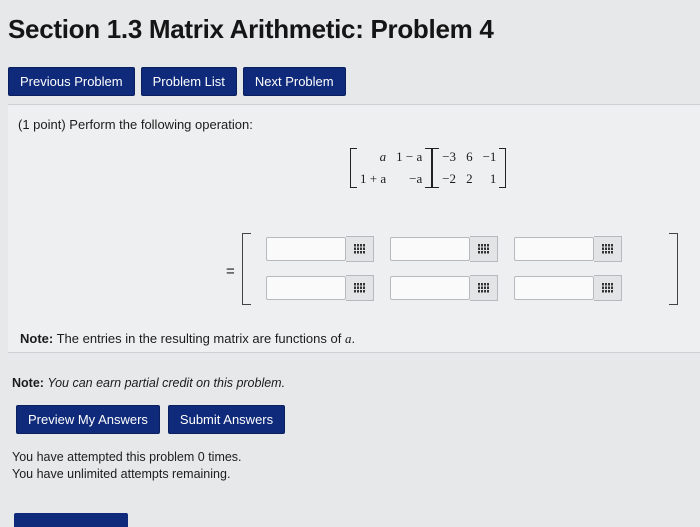 This screenshot has width=700, height=527. What do you see at coordinates (436, 168) in the screenshot?
I see `right-matrix-open-bracket` at bounding box center [436, 168].